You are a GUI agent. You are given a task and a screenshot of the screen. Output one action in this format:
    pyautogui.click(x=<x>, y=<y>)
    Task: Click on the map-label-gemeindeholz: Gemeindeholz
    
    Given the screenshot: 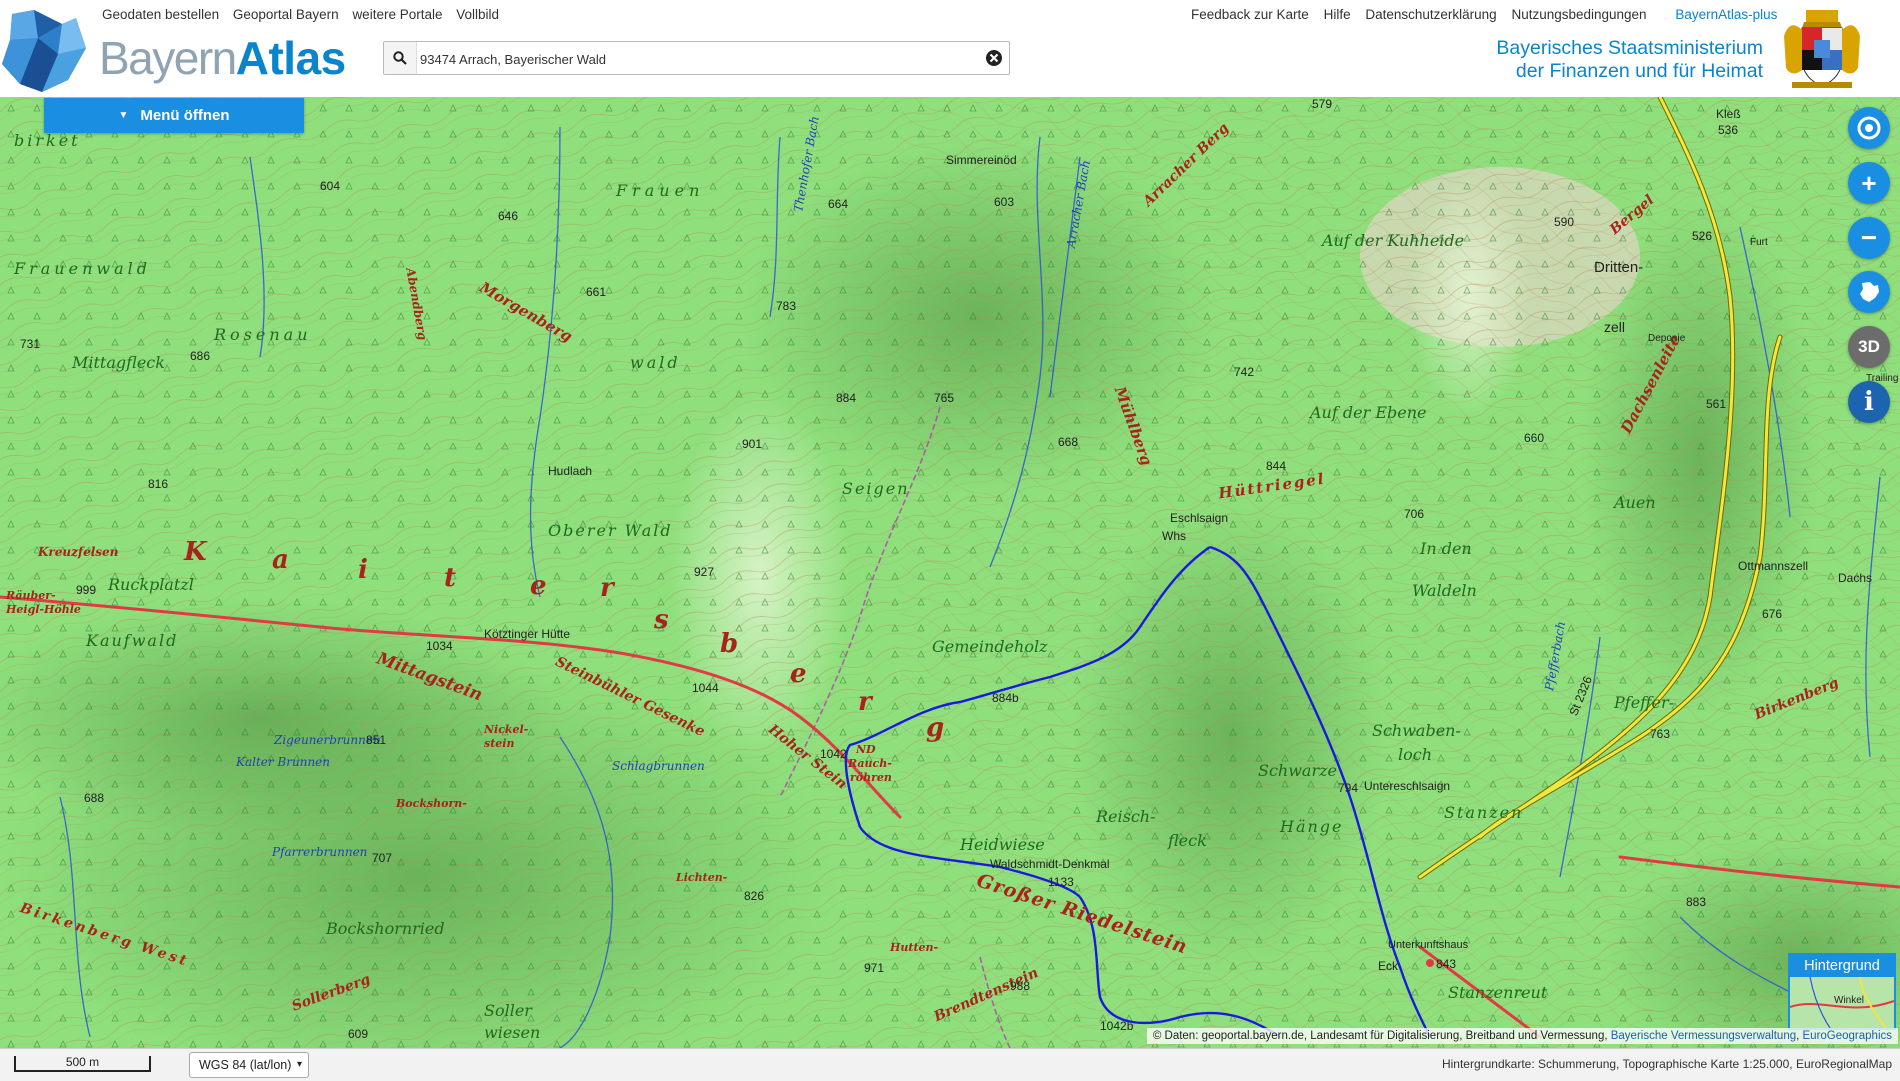 What is the action you would take?
    pyautogui.click(x=990, y=646)
    